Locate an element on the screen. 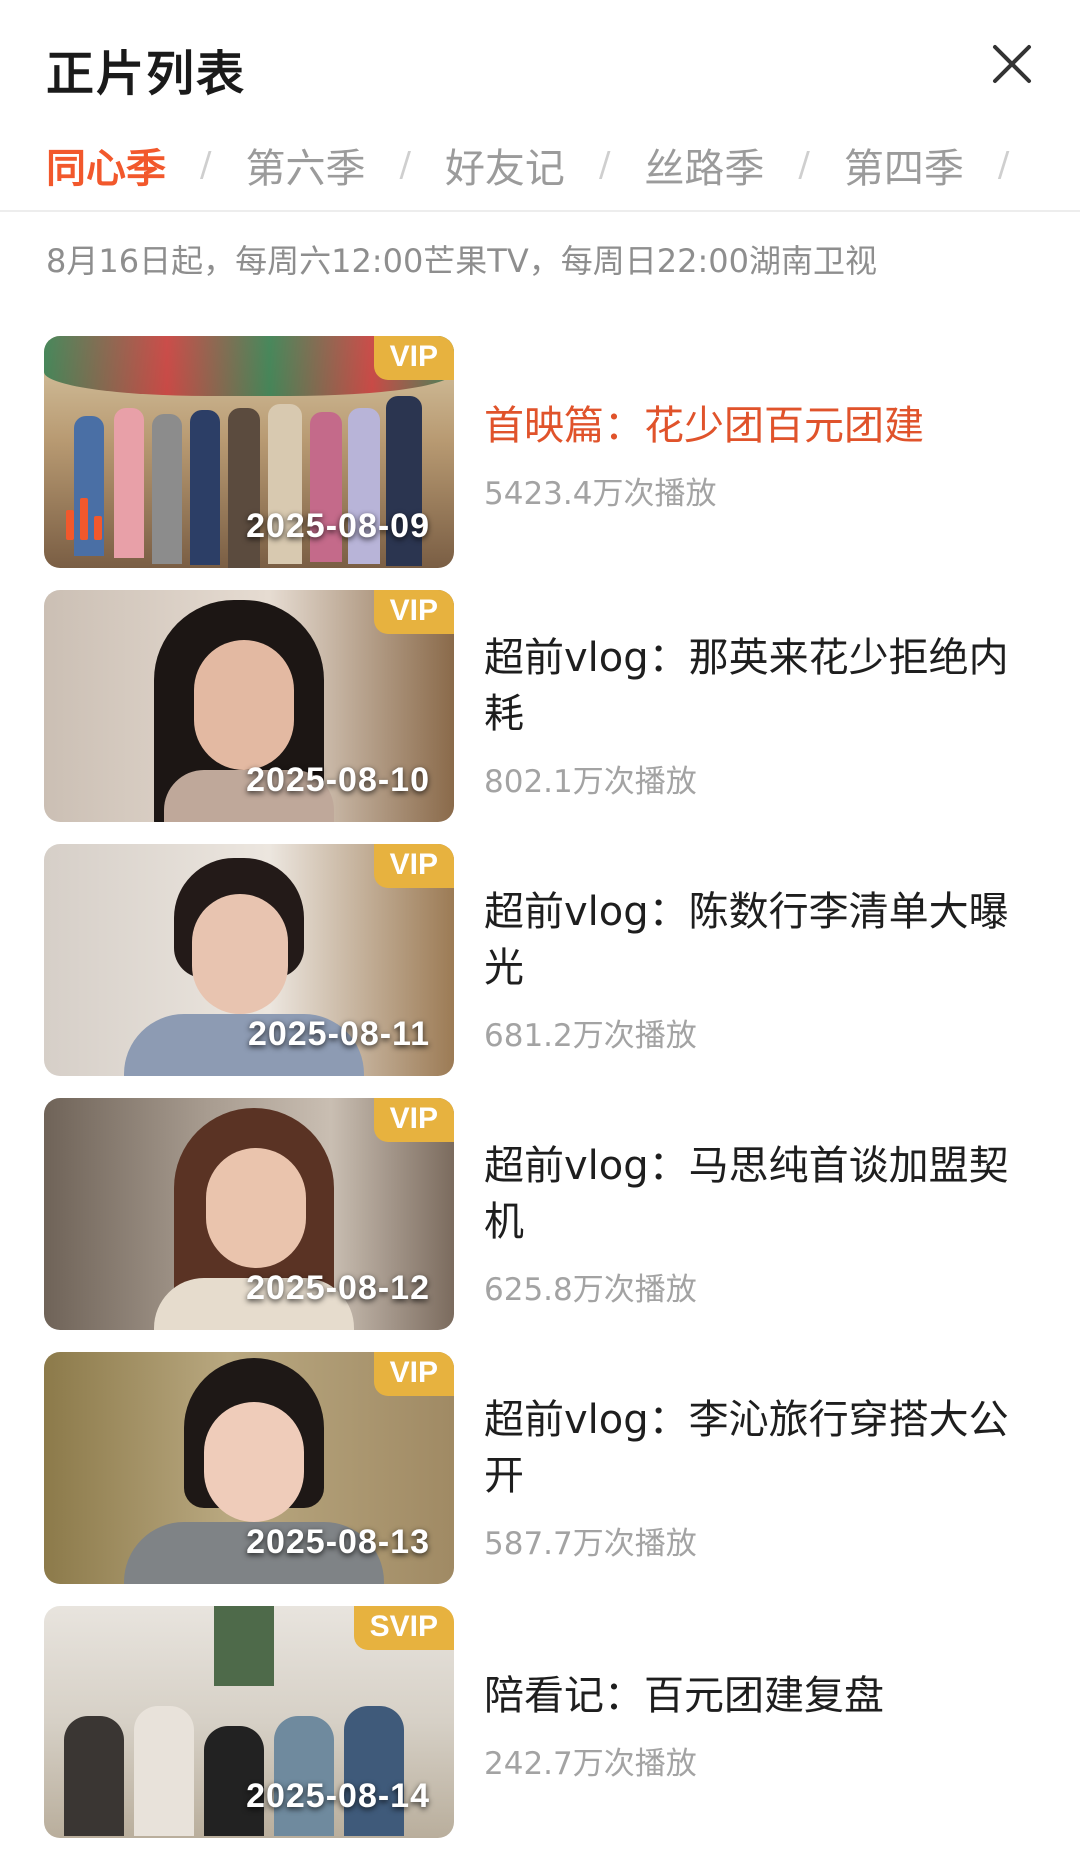 The height and width of the screenshot is (1861, 1080). season-tabs: 同心季 / 第六季 / 好友记 / 丝路季 / 第四季 / is located at coordinates (544, 165).